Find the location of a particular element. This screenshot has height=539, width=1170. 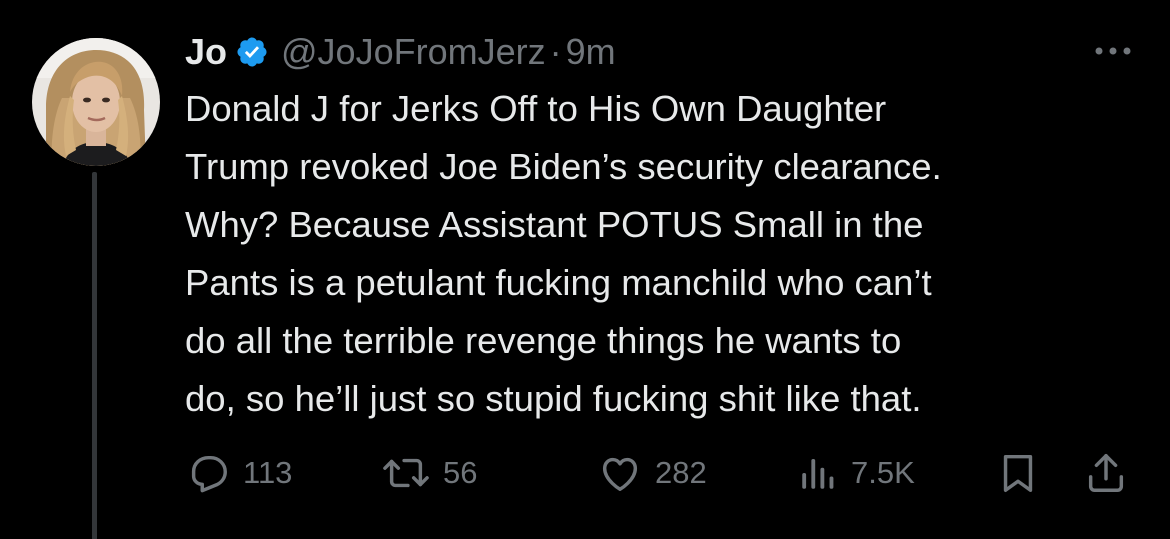

repost-count: 56 is located at coordinates (460, 472).